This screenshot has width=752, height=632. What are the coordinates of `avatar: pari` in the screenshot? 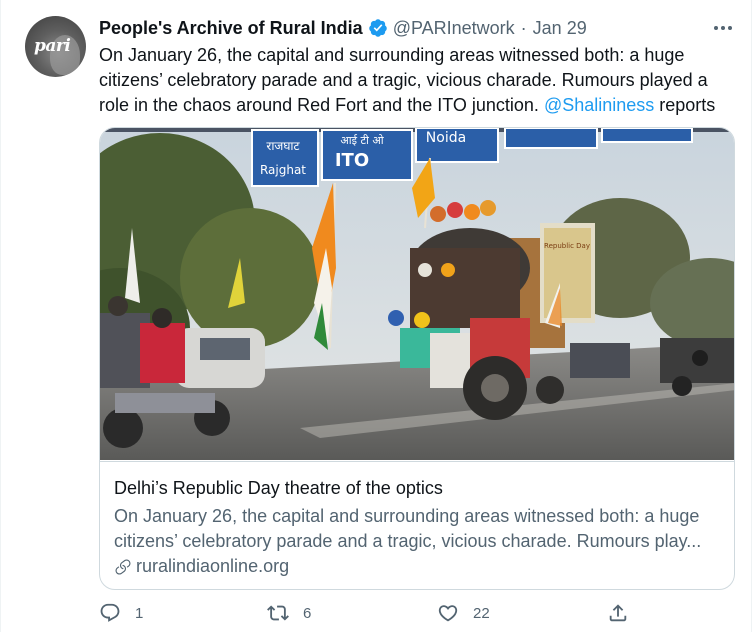 It's located at (55, 46).